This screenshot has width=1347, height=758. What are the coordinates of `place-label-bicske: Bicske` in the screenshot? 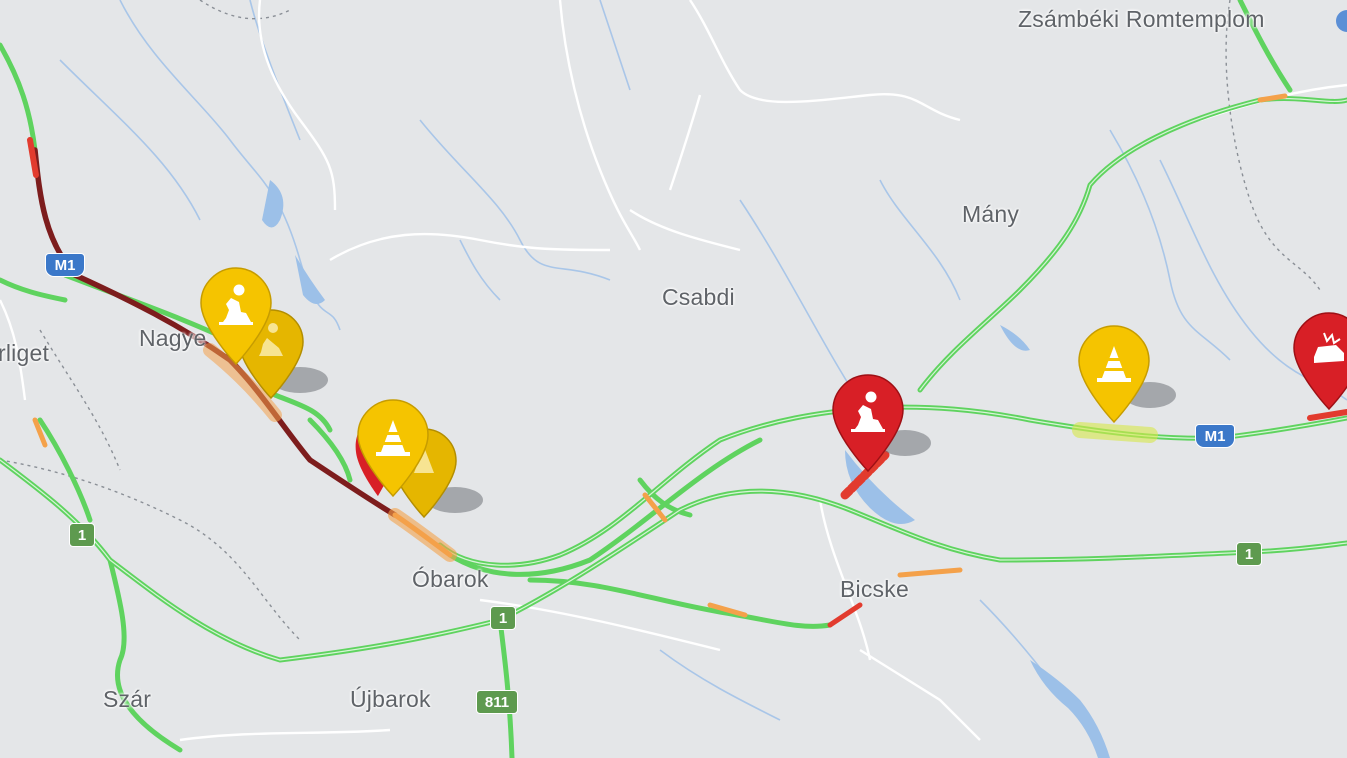 It's located at (874, 589).